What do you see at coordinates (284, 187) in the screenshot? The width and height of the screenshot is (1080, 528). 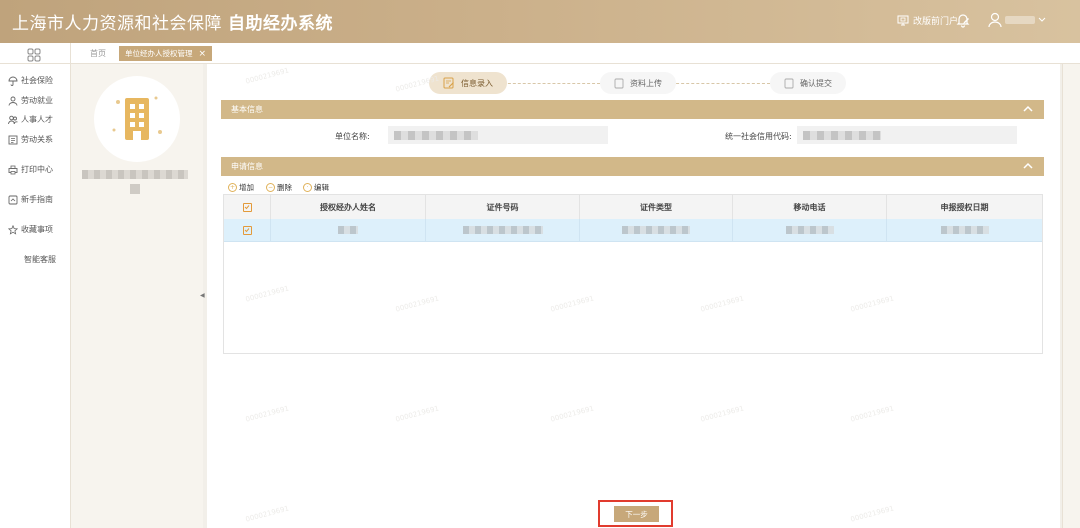 I see `delete-label: 删除` at bounding box center [284, 187].